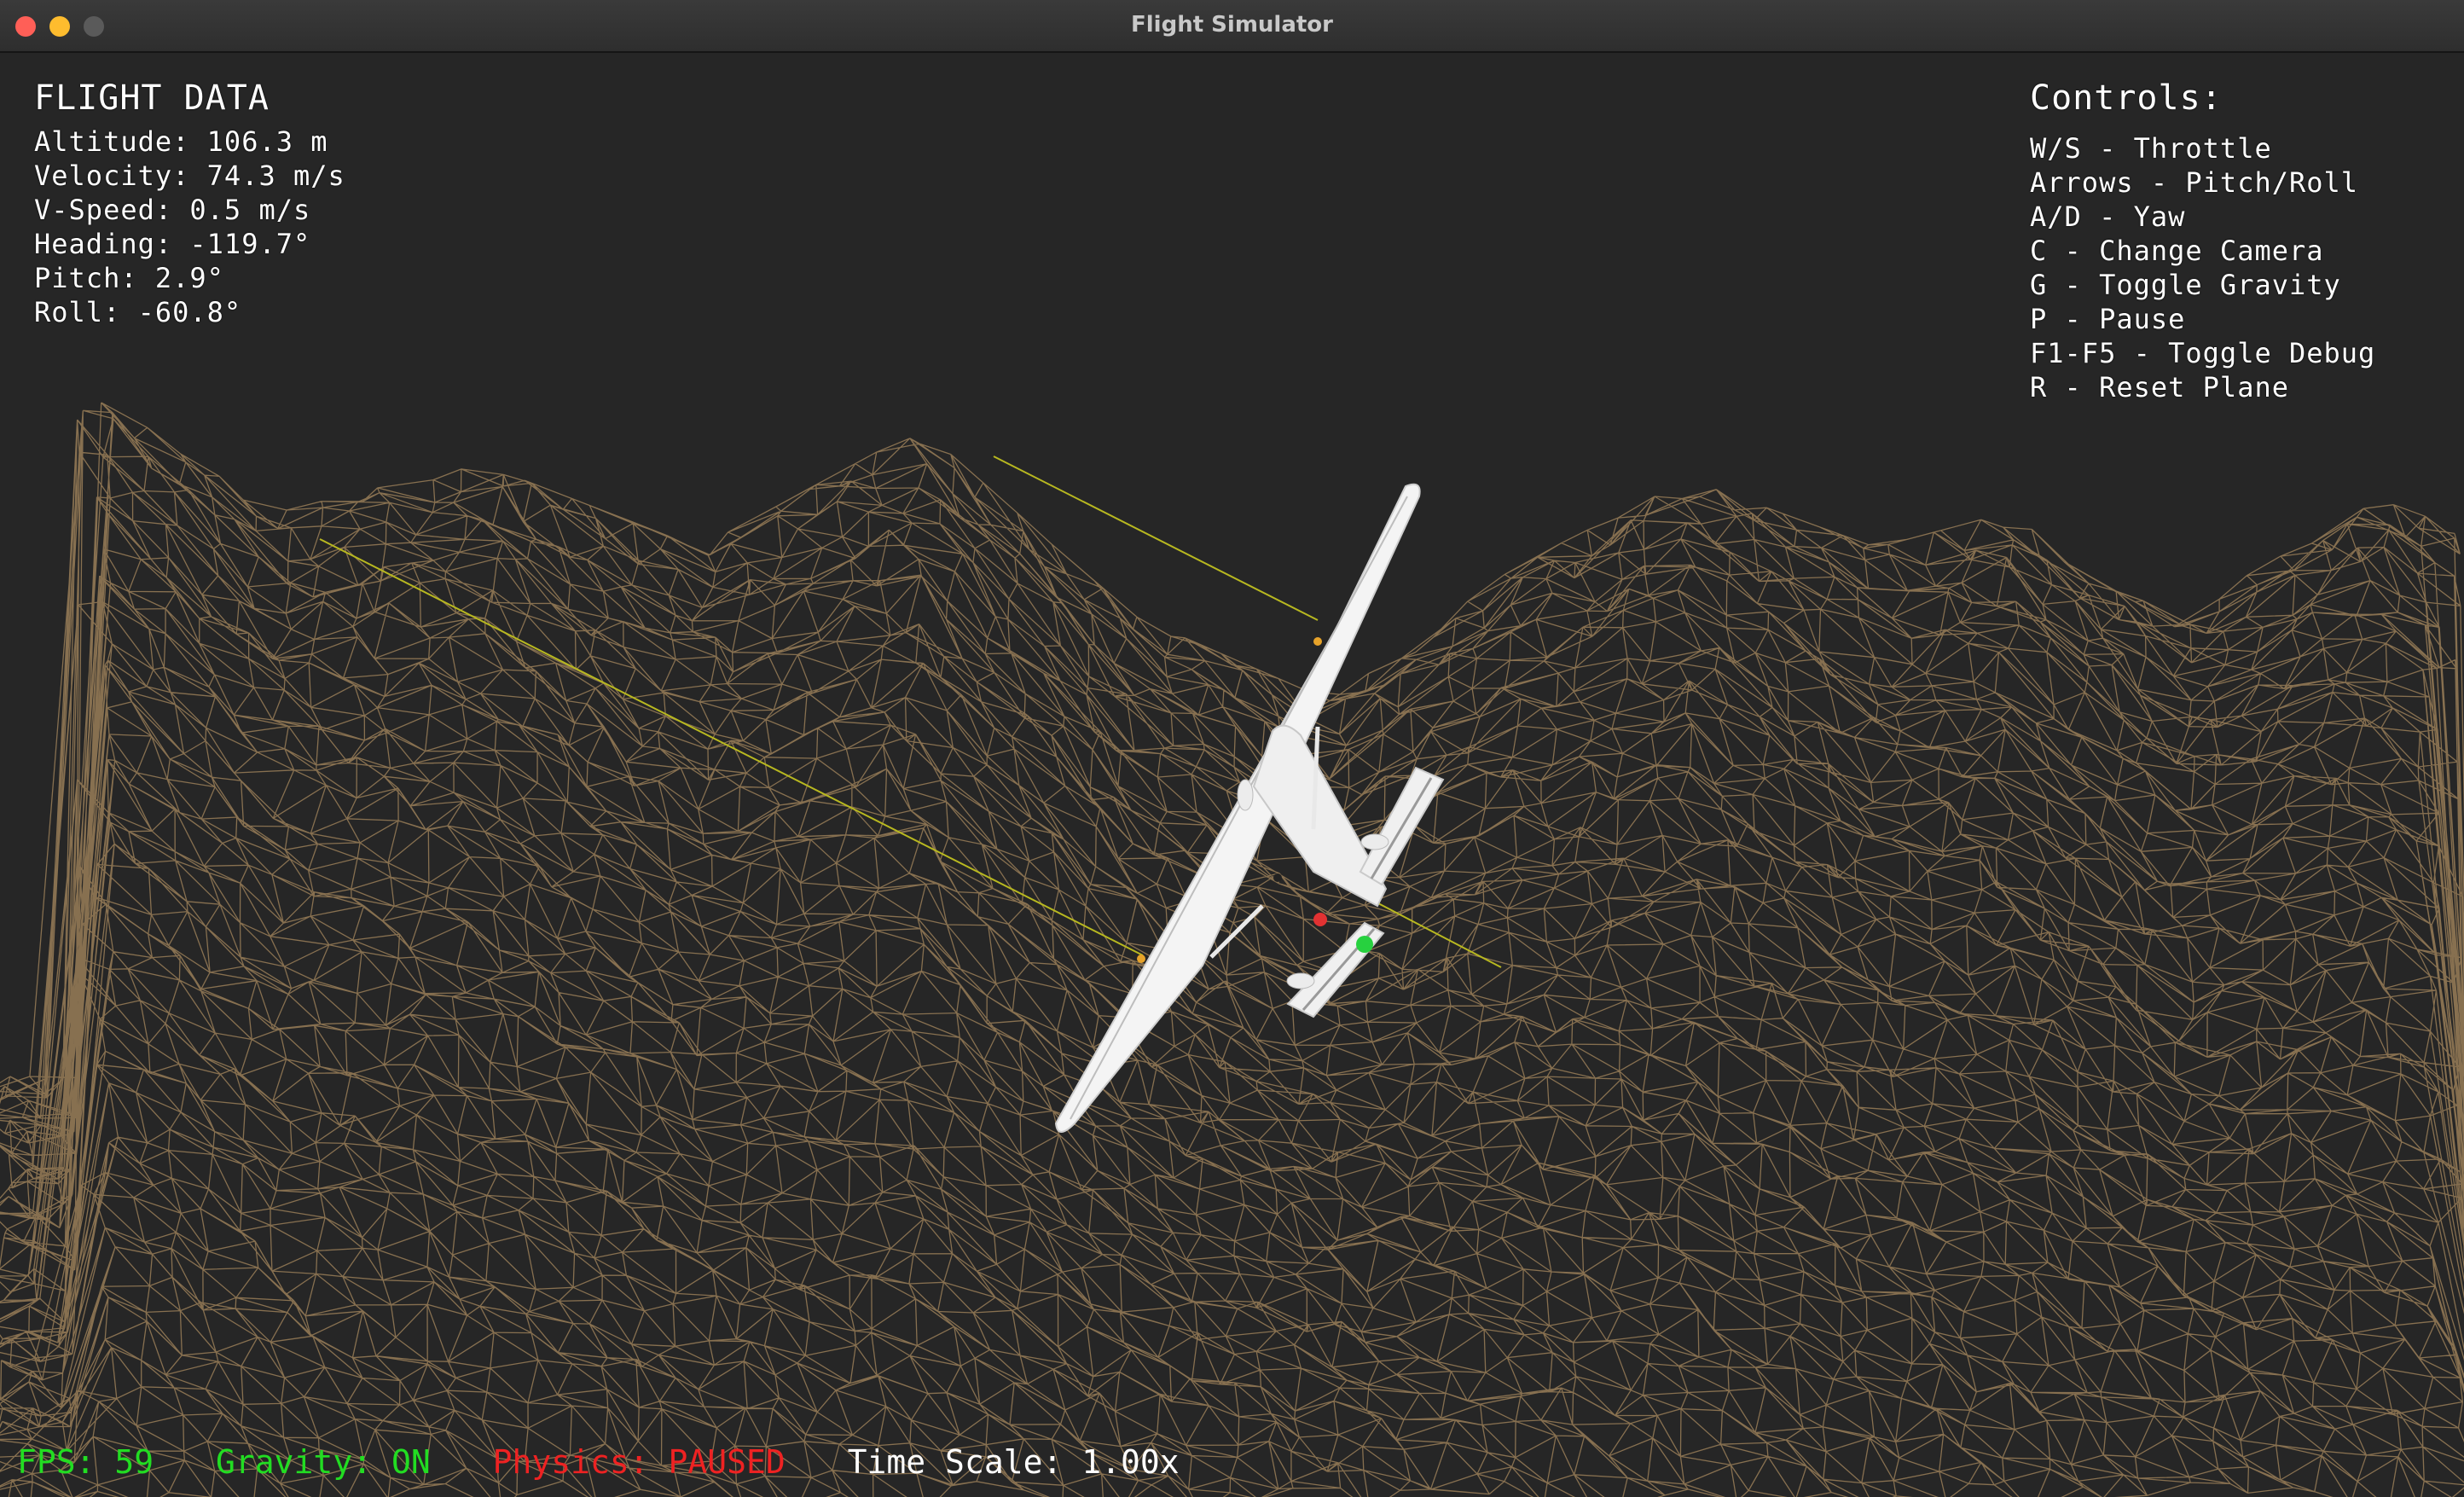 This screenshot has height=1497, width=2464. I want to click on gravity-status: Gravity: ON, so click(323, 1462).